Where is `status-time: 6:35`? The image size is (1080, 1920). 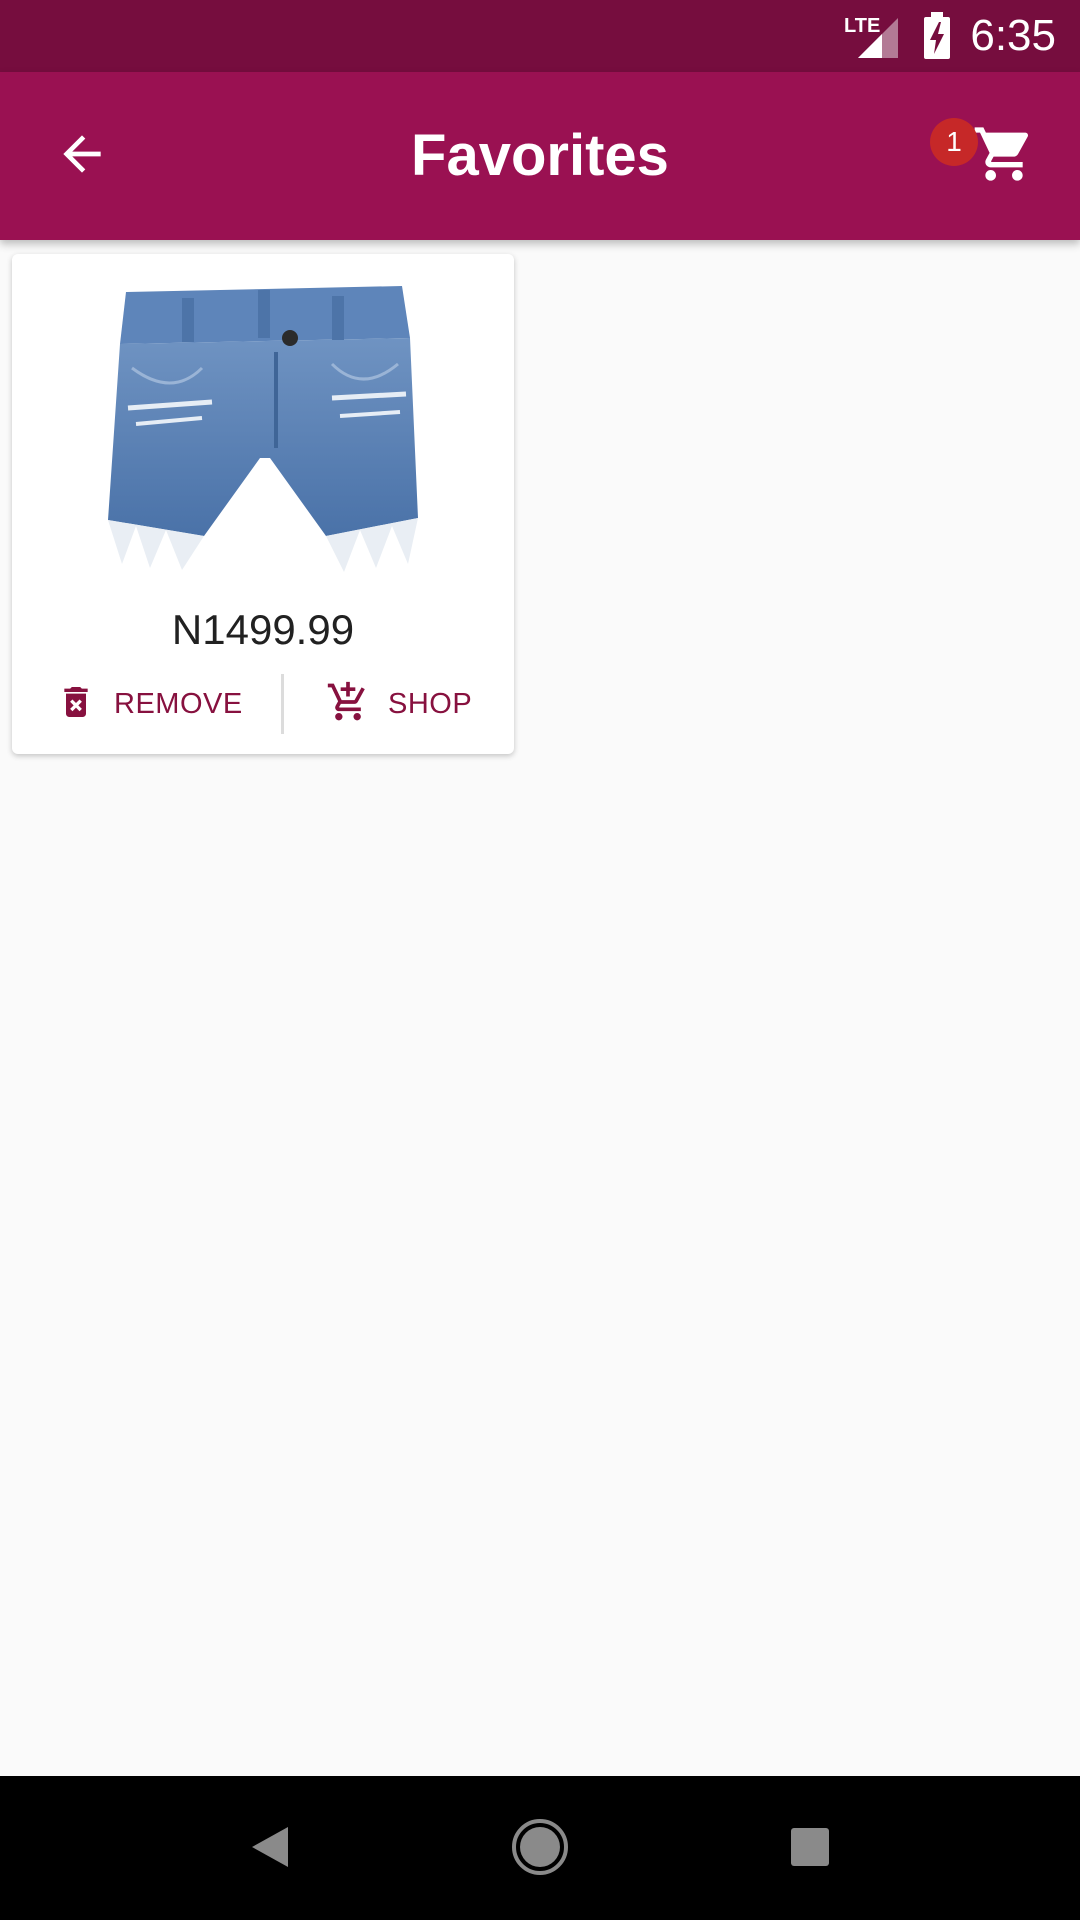
status-time: 6:35 is located at coordinates (1013, 35).